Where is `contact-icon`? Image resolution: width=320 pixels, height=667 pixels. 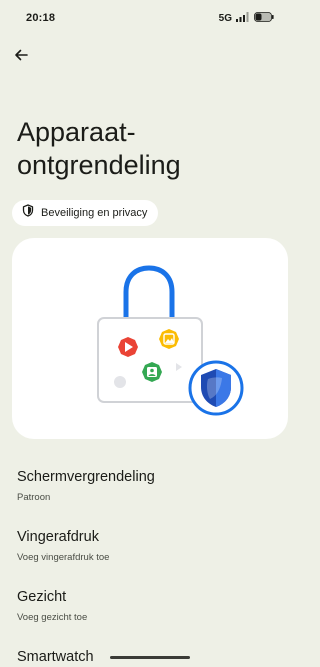 contact-icon is located at coordinates (152, 372).